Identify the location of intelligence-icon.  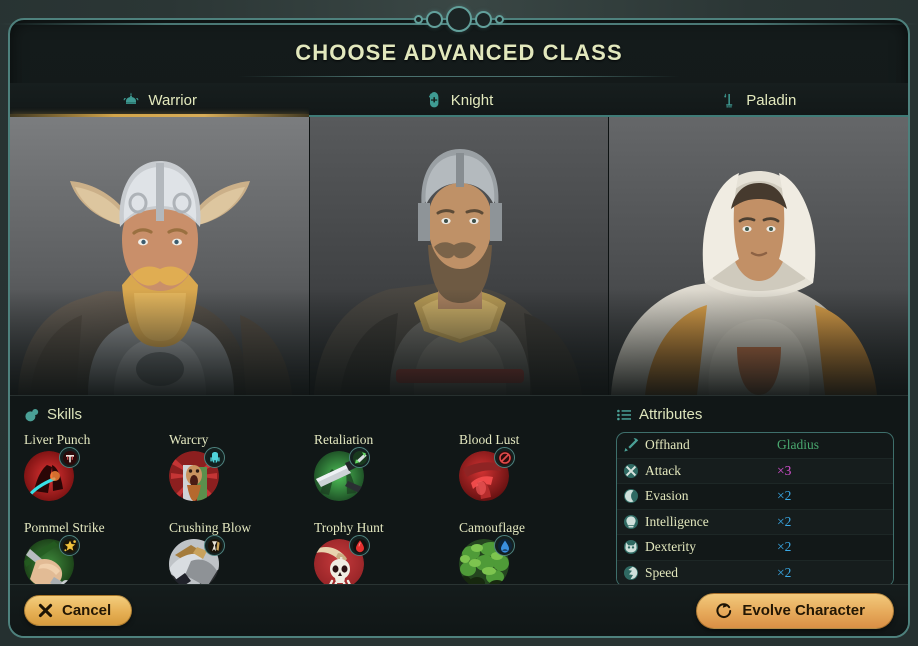
(631, 522).